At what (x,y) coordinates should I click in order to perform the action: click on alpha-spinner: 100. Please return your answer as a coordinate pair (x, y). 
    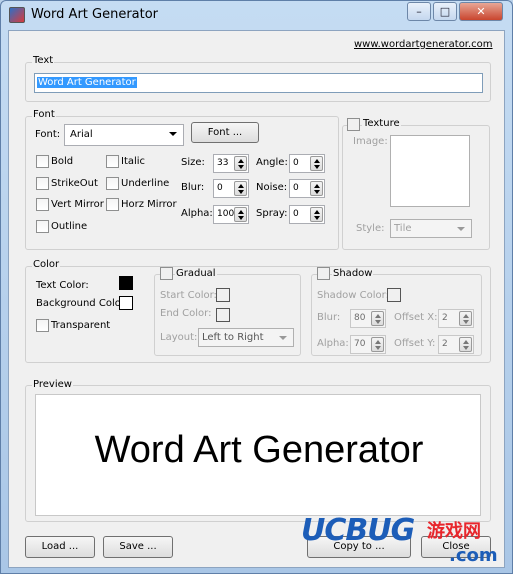
    Looking at the image, I should click on (231, 214).